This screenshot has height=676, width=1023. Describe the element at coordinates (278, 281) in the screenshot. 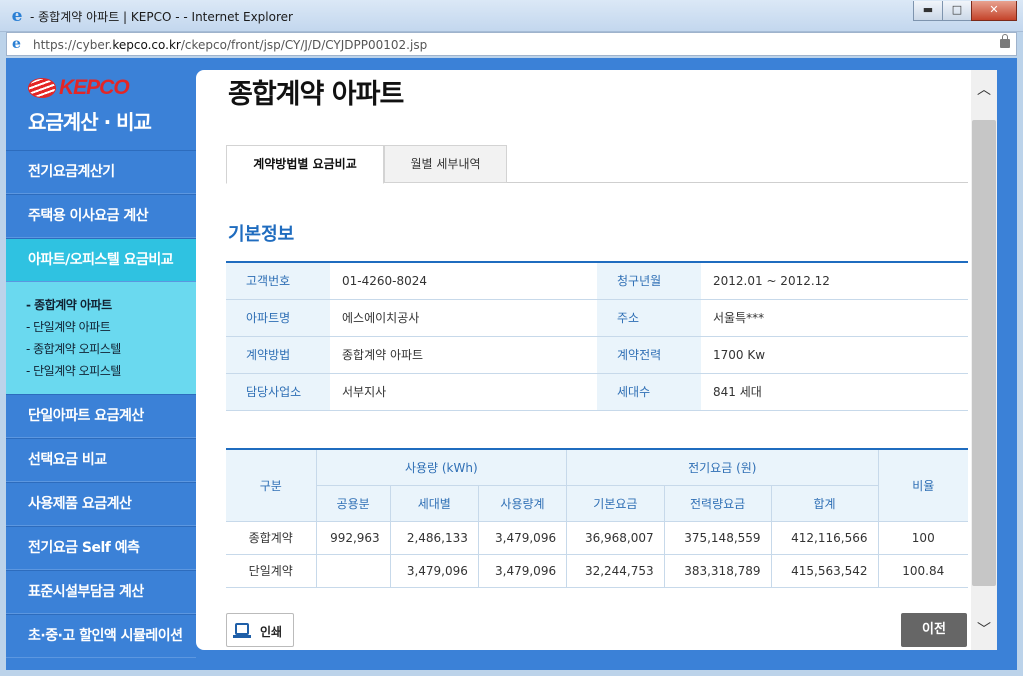

I see `info-label: 고객번호` at that location.